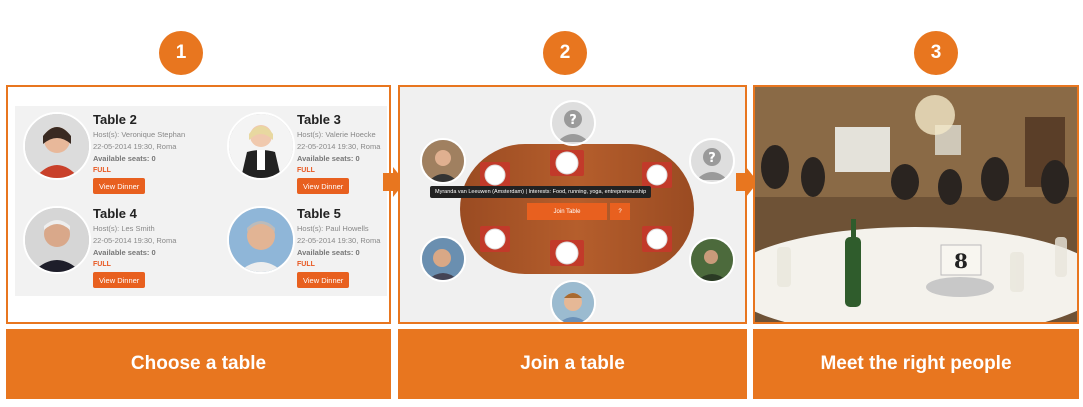  I want to click on table-number: 8, so click(961, 261).